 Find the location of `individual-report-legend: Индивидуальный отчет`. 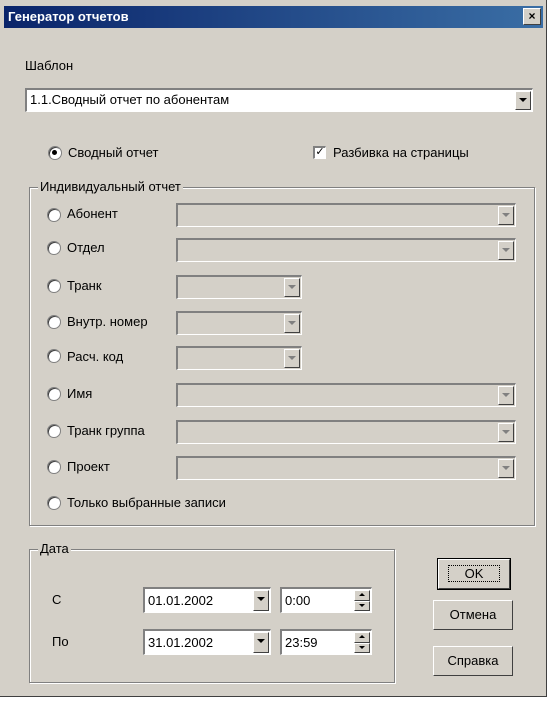

individual-report-legend: Индивидуальный отчет is located at coordinates (110, 186).